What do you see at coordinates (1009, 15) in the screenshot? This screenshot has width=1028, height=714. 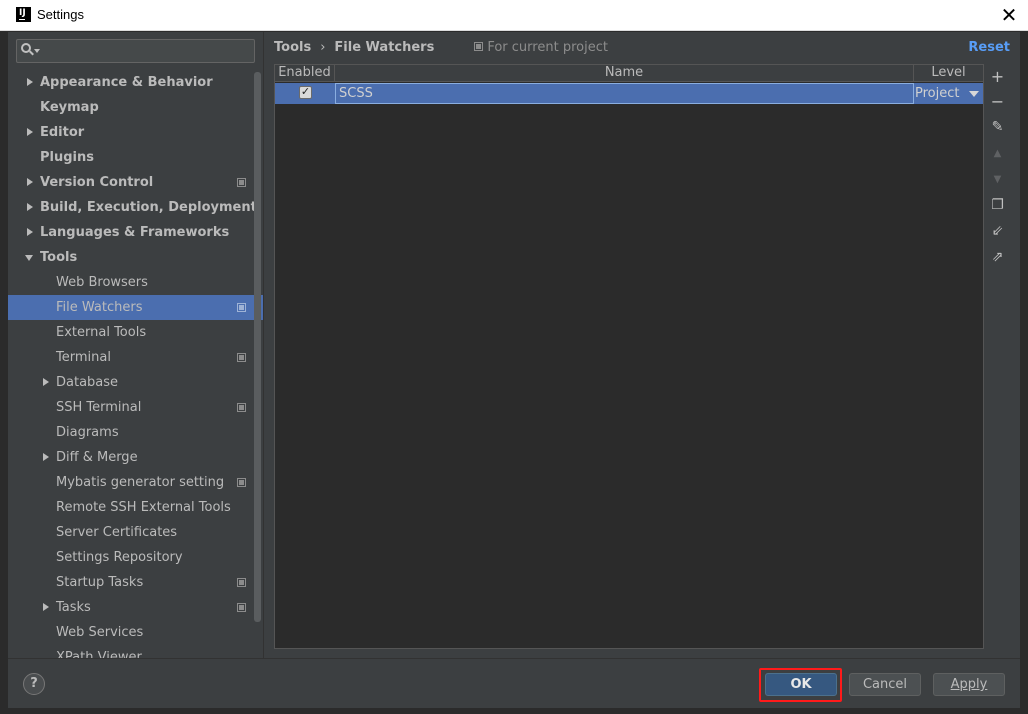 I see `close-icon: ✕` at bounding box center [1009, 15].